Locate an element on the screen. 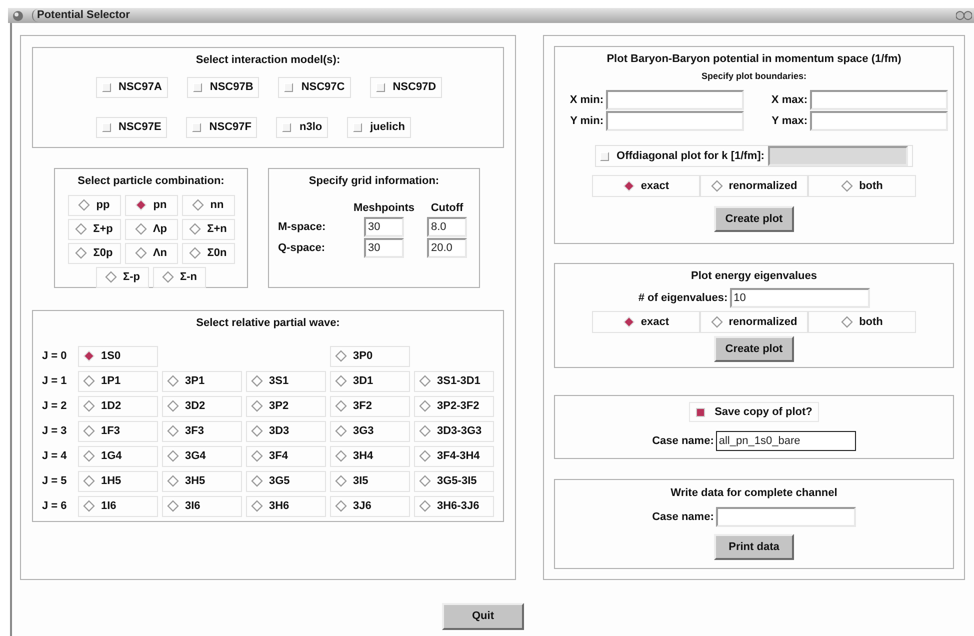 The height and width of the screenshot is (636, 974). row-label: J = 3 is located at coordinates (55, 431).